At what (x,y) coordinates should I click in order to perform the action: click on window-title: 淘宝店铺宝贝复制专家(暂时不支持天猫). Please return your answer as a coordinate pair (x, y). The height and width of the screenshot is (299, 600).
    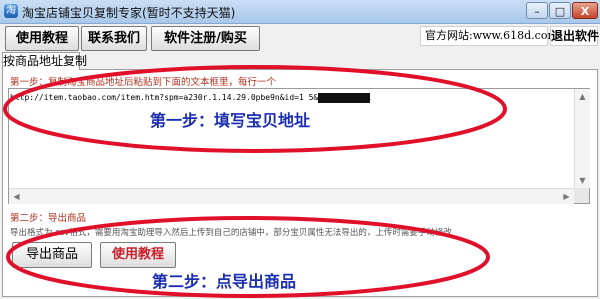
    Looking at the image, I should click on (129, 13).